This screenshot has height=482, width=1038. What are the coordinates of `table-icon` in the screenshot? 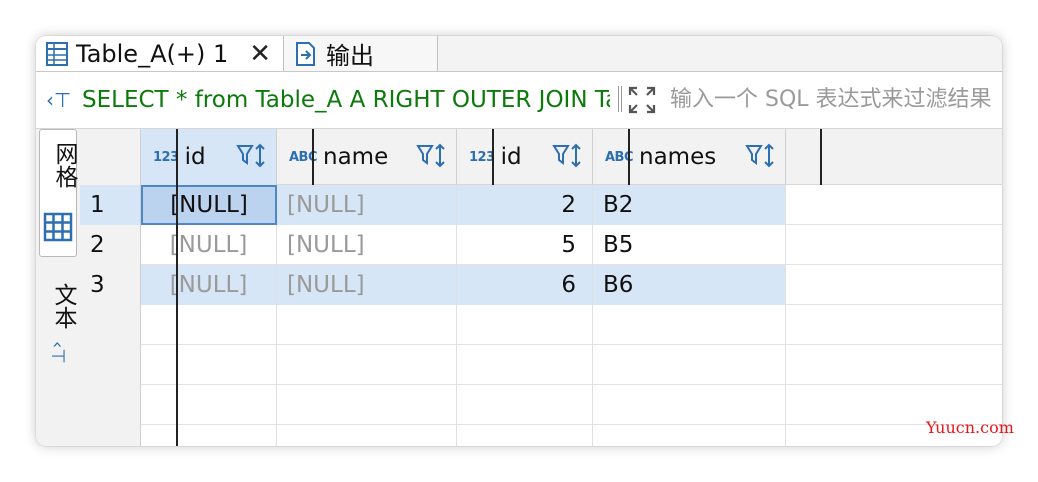 It's located at (57, 53).